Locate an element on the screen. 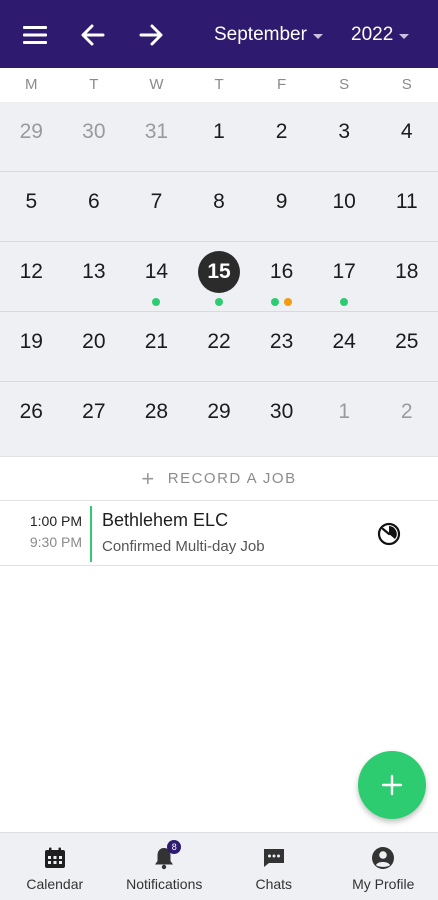 The height and width of the screenshot is (900, 438). timer-icon is located at coordinates (389, 536).